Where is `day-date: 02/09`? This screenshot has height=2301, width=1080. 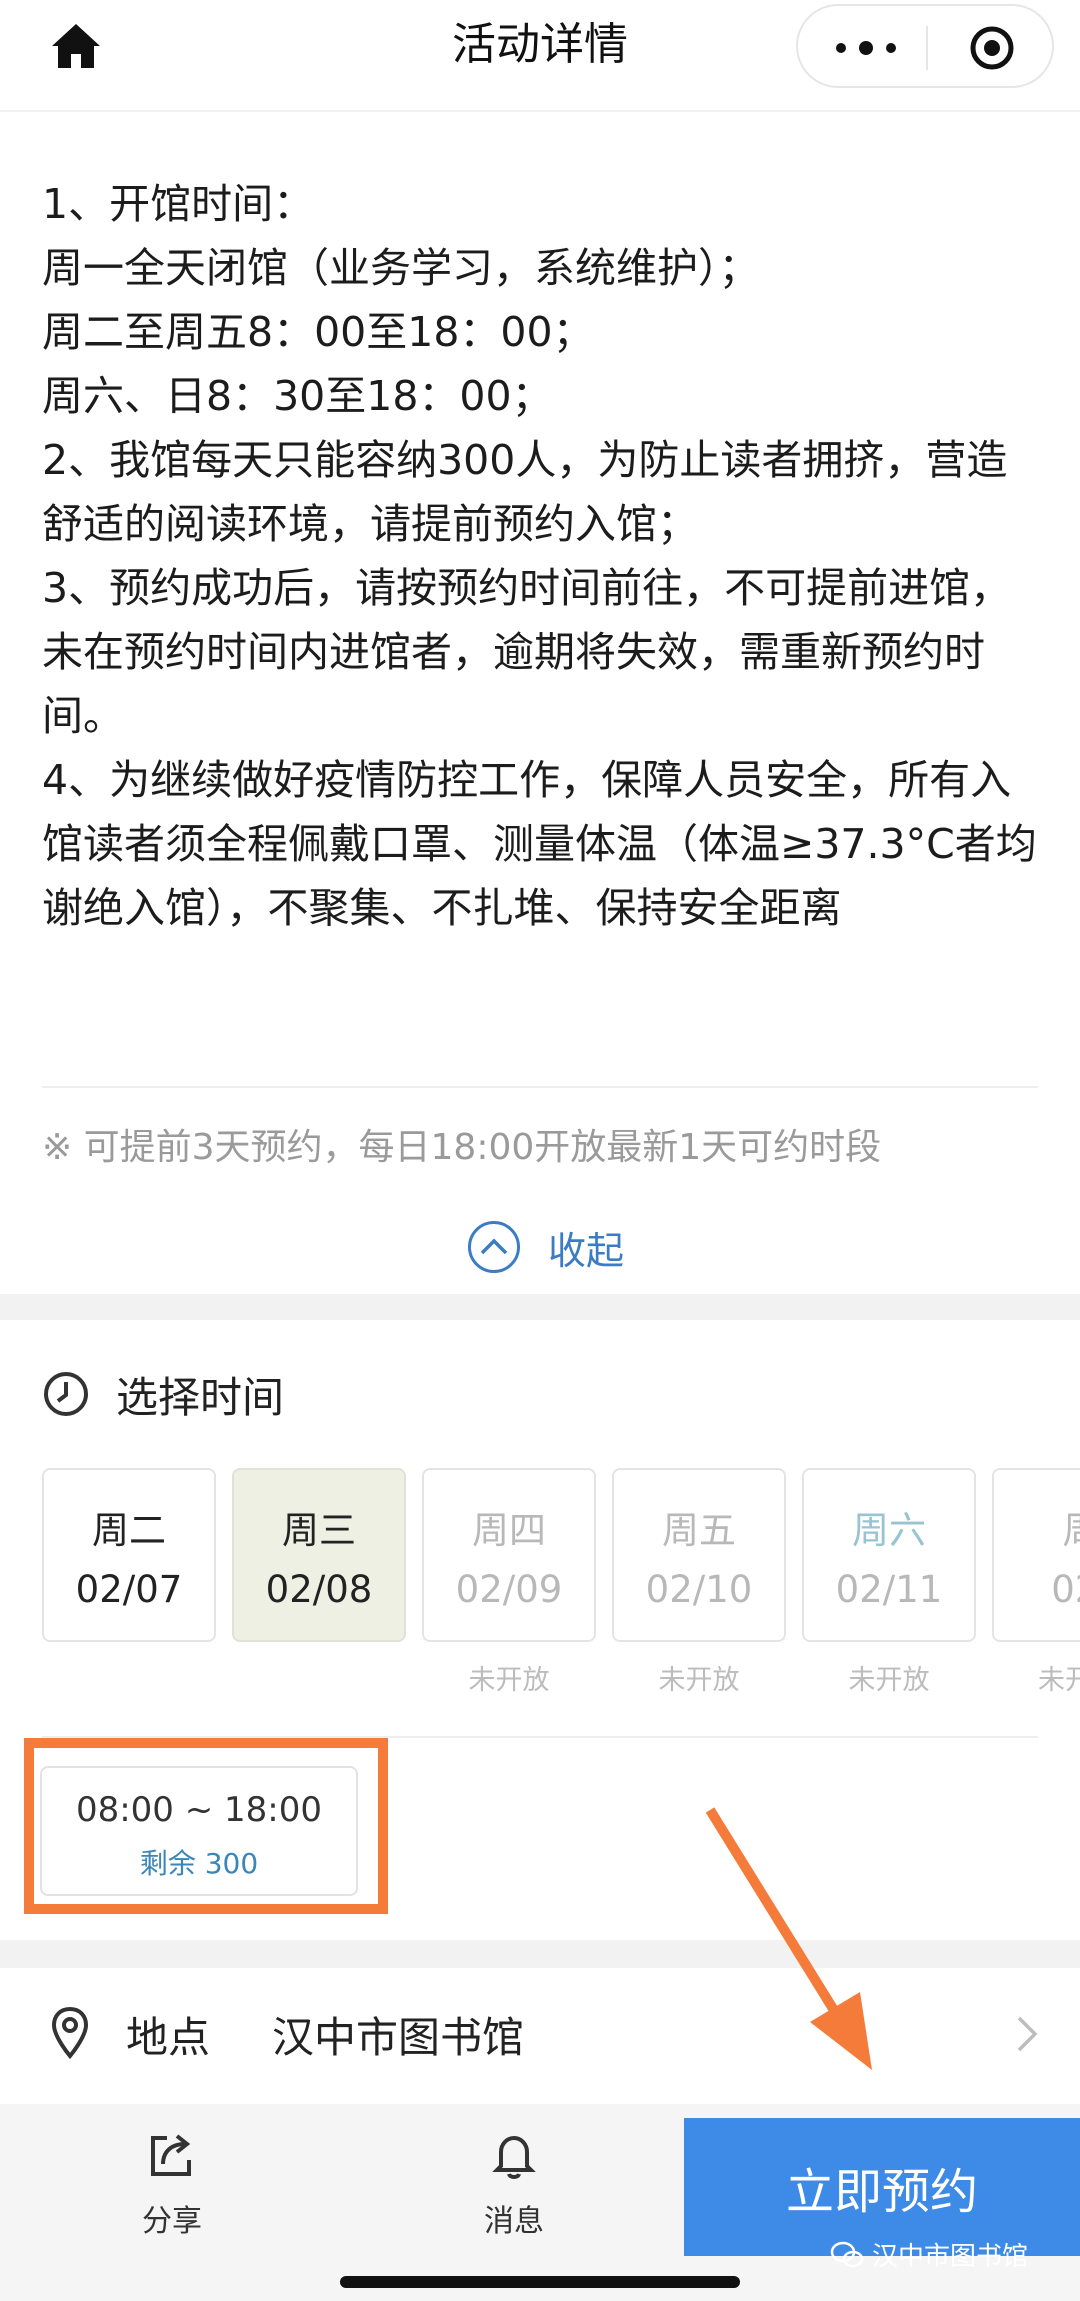
day-date: 02/09 is located at coordinates (509, 1589).